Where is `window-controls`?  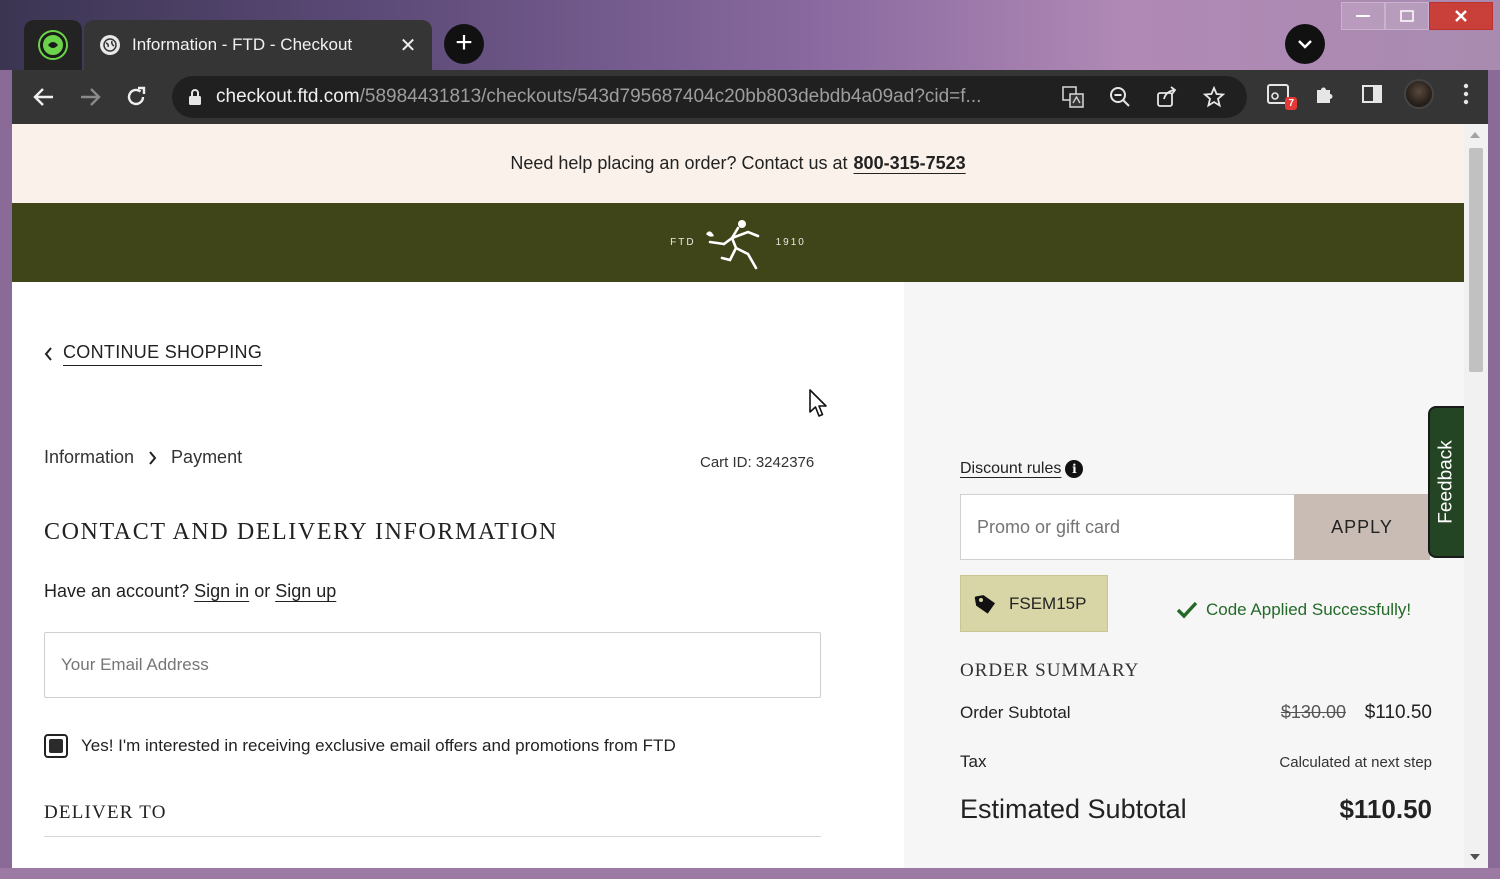 window-controls is located at coordinates (1417, 17).